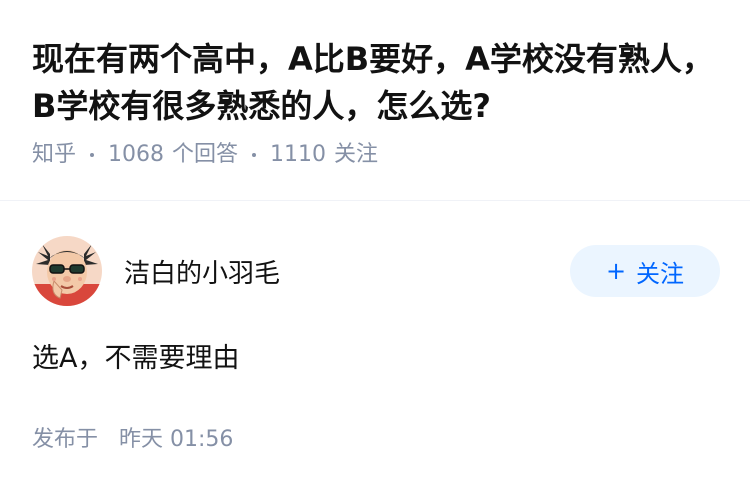 Image resolution: width=750 pixels, height=484 pixels. I want to click on answer-content: 选A，不需要理由, so click(375, 359).